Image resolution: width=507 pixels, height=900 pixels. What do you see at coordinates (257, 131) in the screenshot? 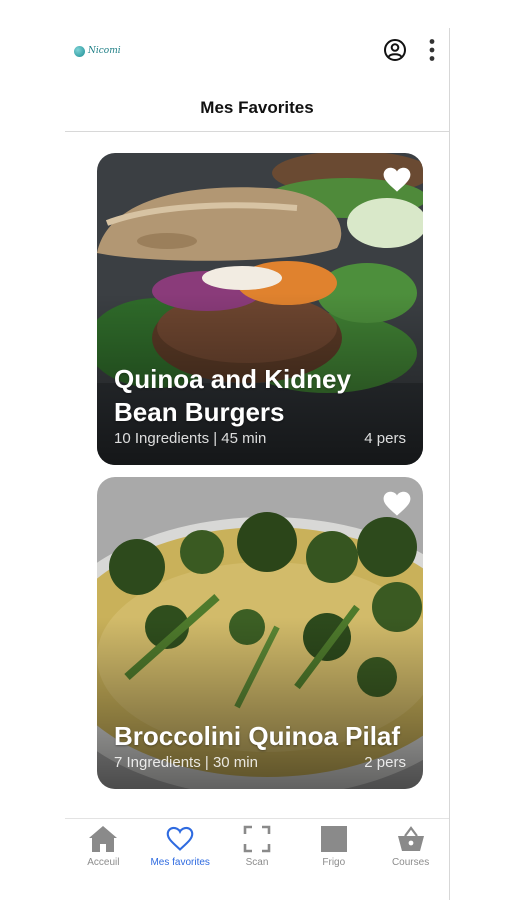
I see `header-divider` at bounding box center [257, 131].